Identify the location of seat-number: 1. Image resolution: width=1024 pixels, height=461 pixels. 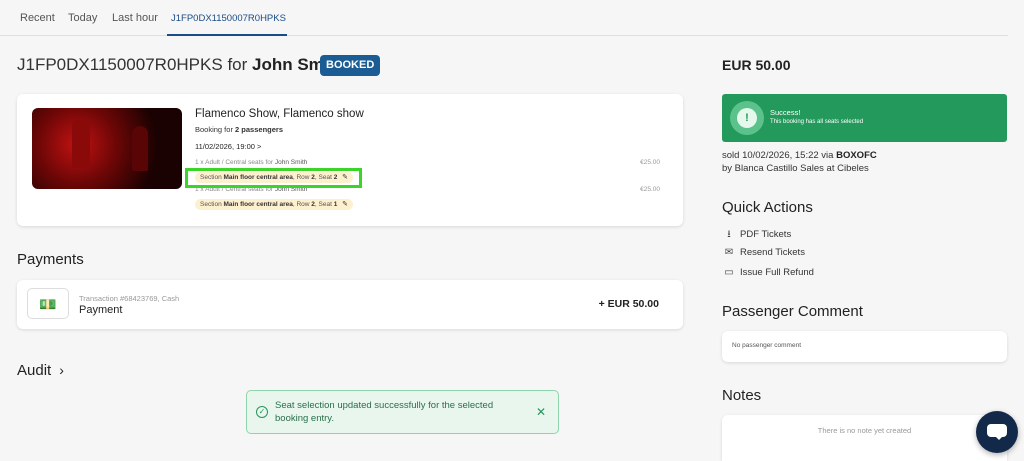
(335, 204).